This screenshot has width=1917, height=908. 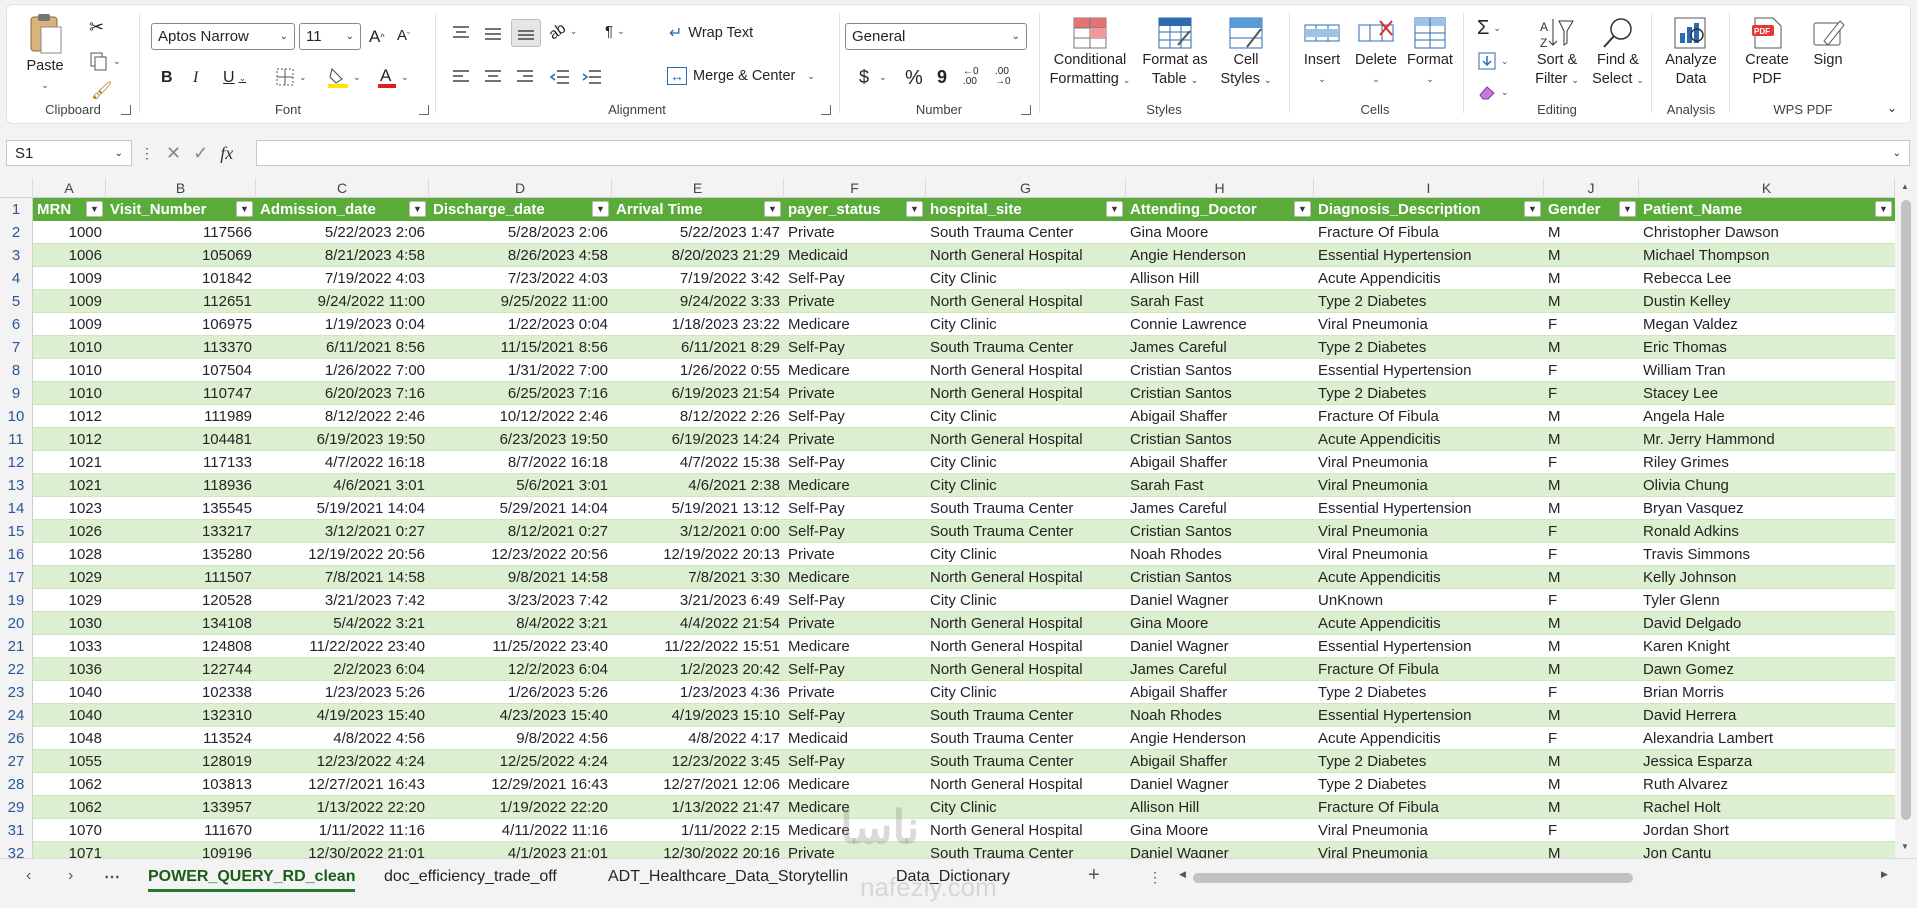 What do you see at coordinates (698, 692) in the screenshot?
I see `cell: 1/23/2023 4:36` at bounding box center [698, 692].